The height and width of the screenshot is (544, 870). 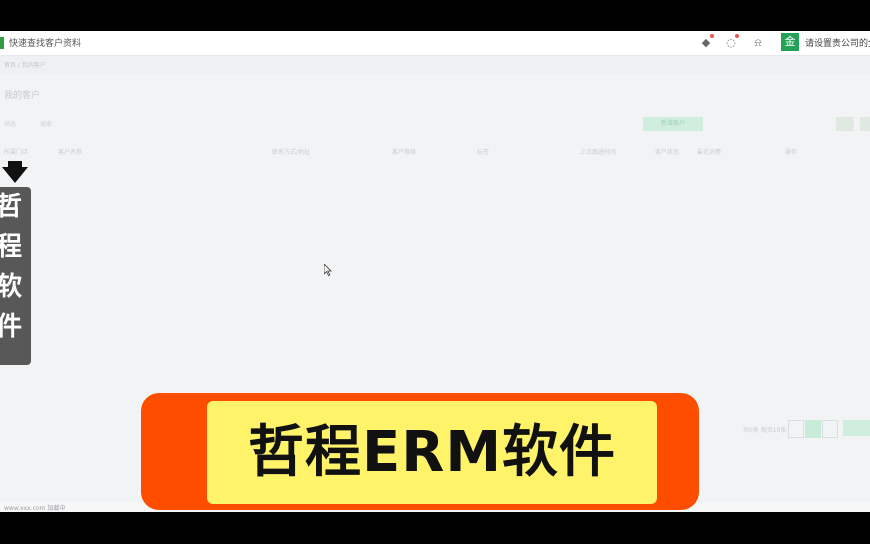 I want to click on android-icon: ◆, so click(x=706, y=42).